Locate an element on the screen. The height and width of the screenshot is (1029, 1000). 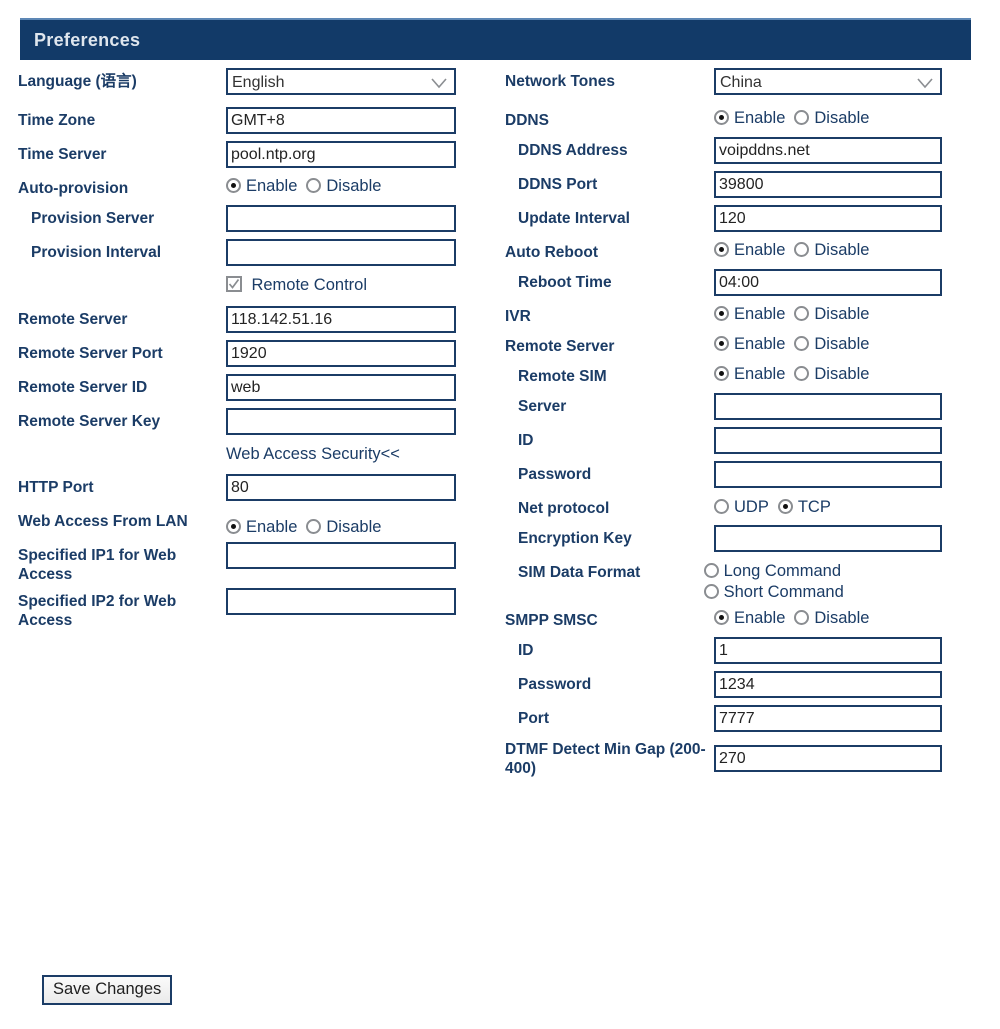
auto-reboot-enable-label: Enable is located at coordinates (760, 250).